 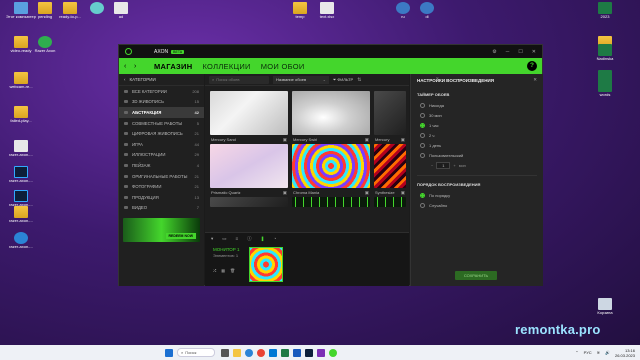 What do you see at coordinates (129, 66) in the screenshot?
I see `back-button: ‹` at bounding box center [129, 66].